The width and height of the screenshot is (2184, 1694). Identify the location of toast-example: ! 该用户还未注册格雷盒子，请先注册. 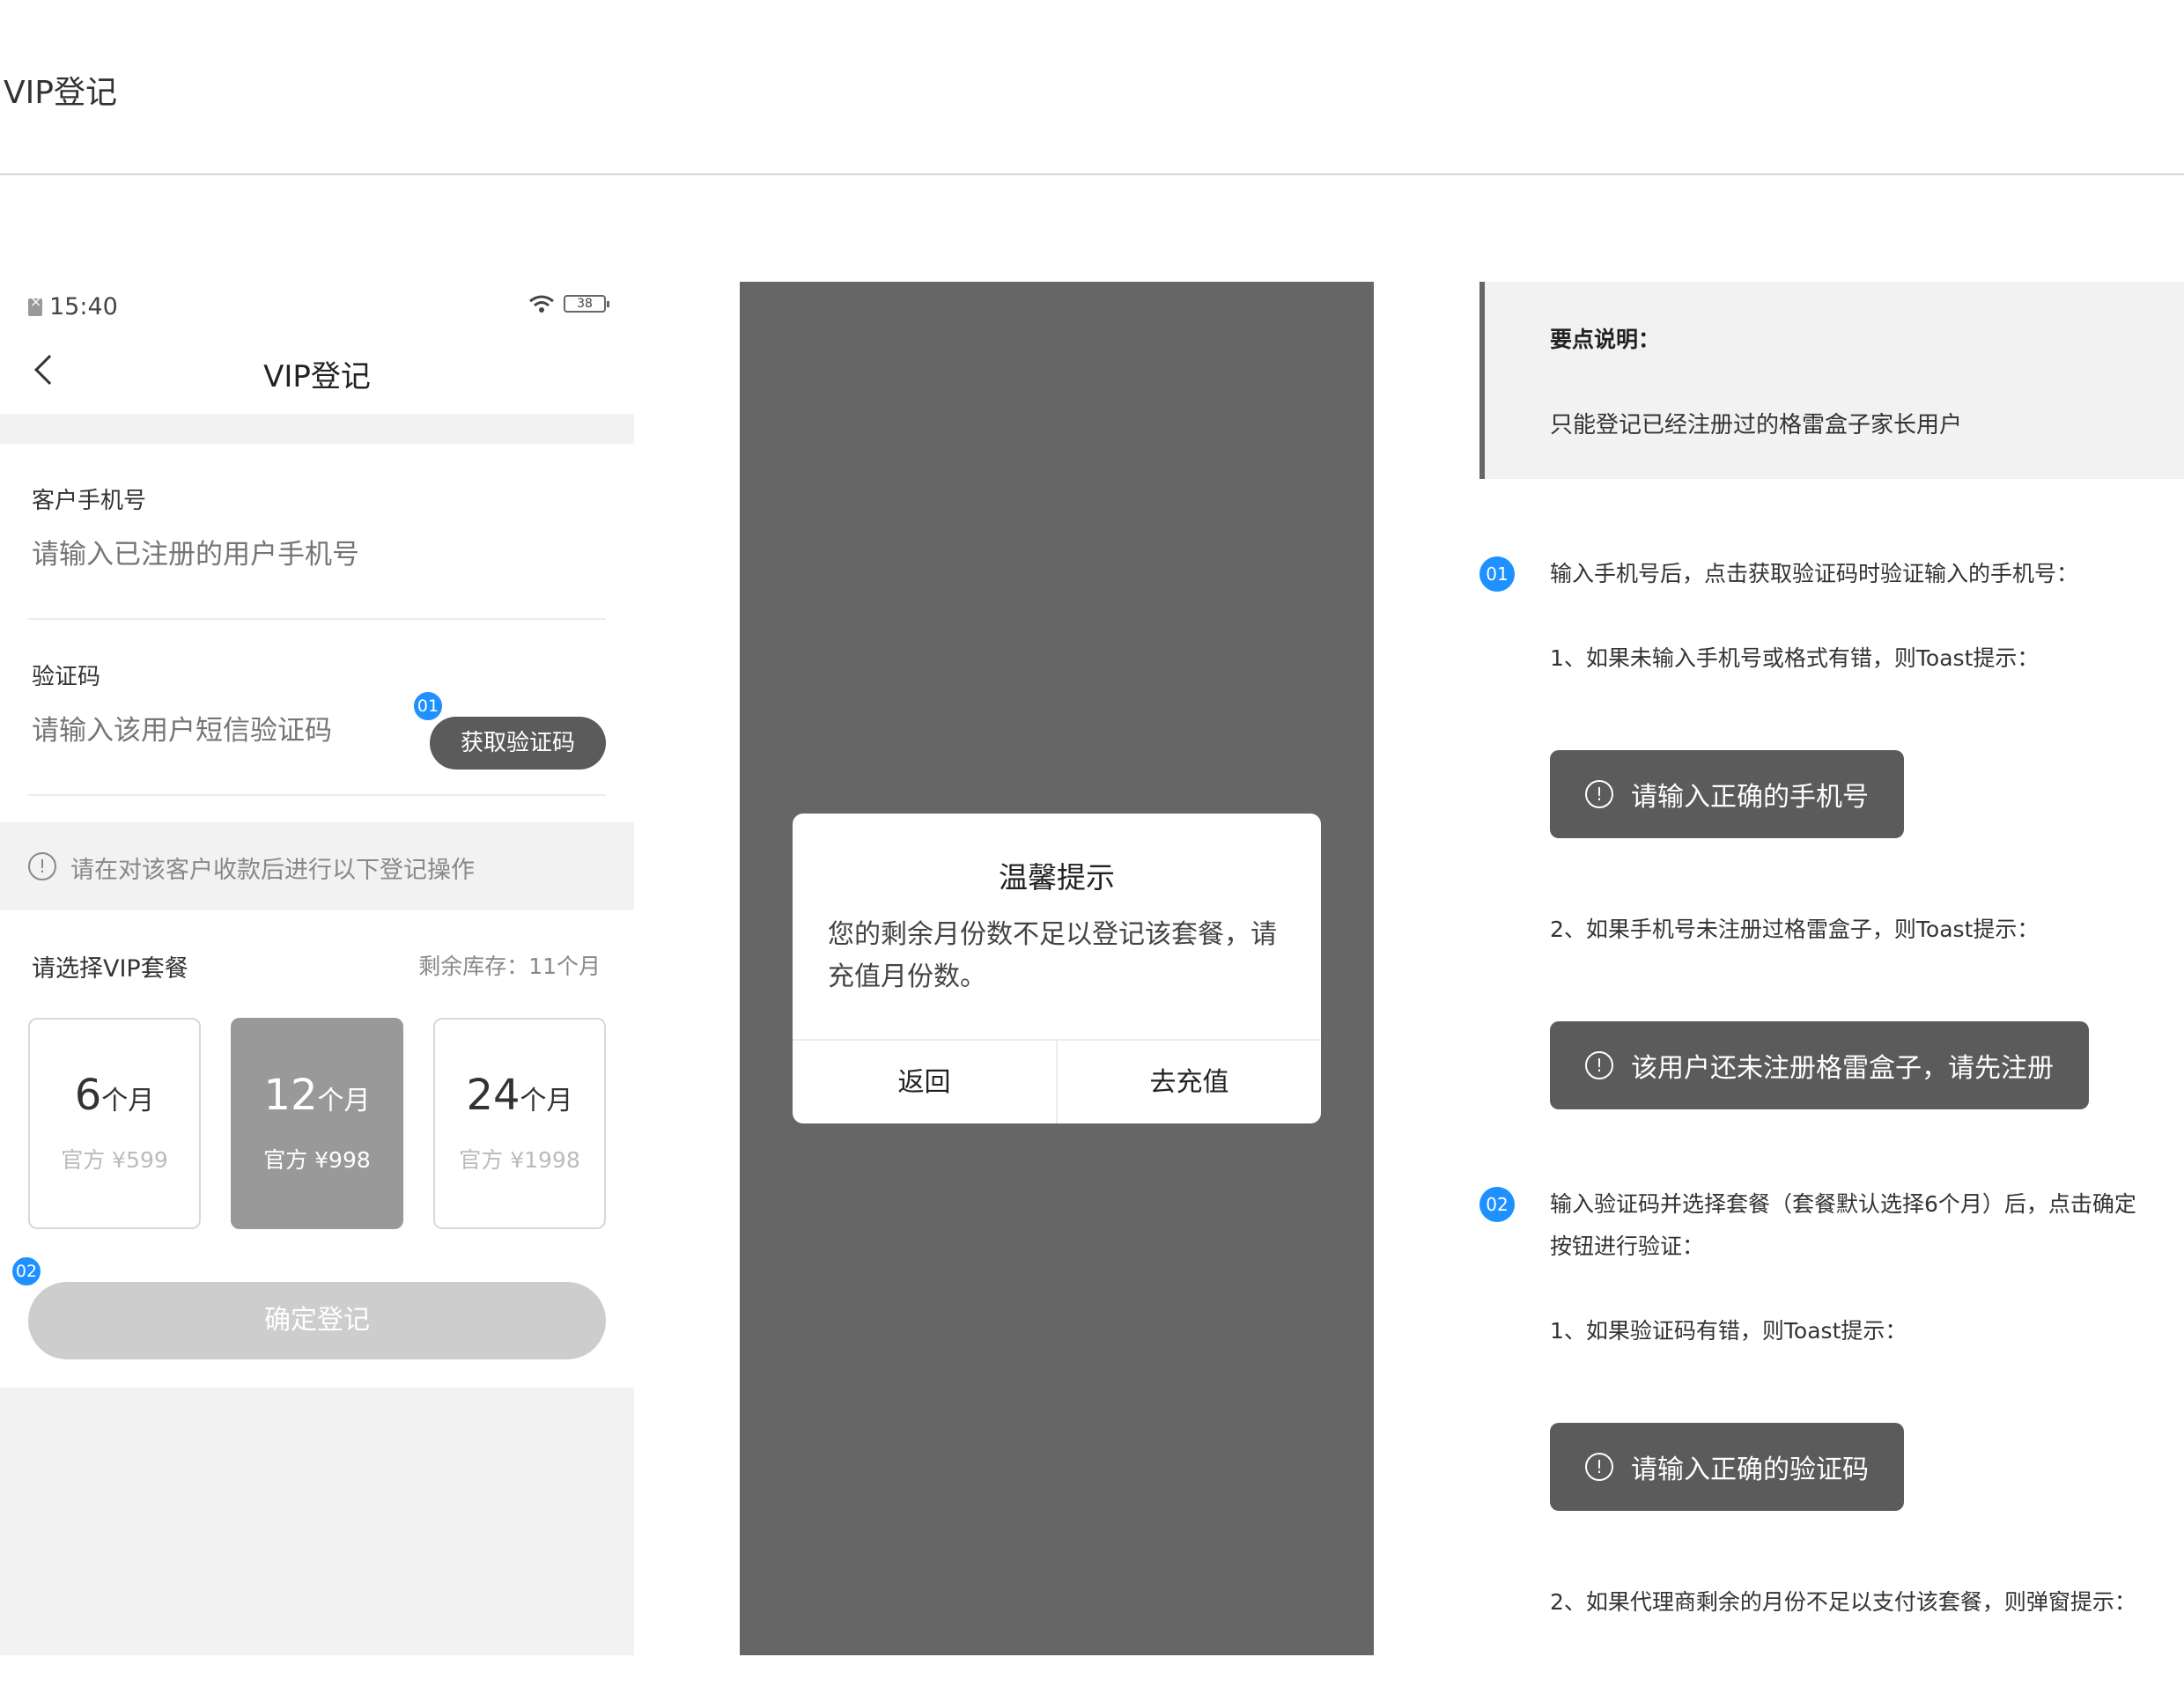
(1819, 1065).